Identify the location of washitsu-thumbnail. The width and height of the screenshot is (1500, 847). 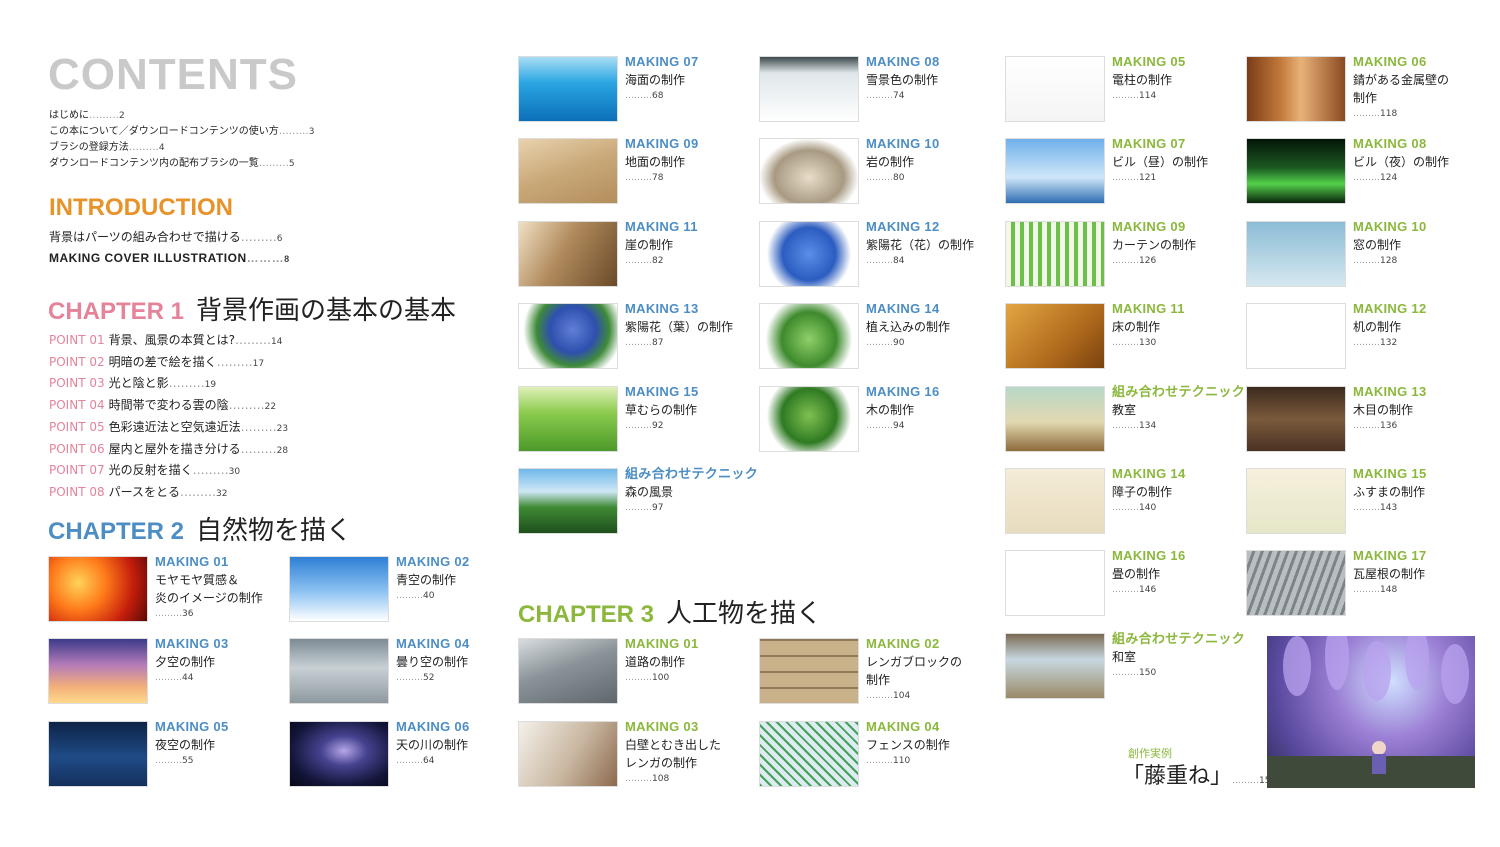
(1055, 665).